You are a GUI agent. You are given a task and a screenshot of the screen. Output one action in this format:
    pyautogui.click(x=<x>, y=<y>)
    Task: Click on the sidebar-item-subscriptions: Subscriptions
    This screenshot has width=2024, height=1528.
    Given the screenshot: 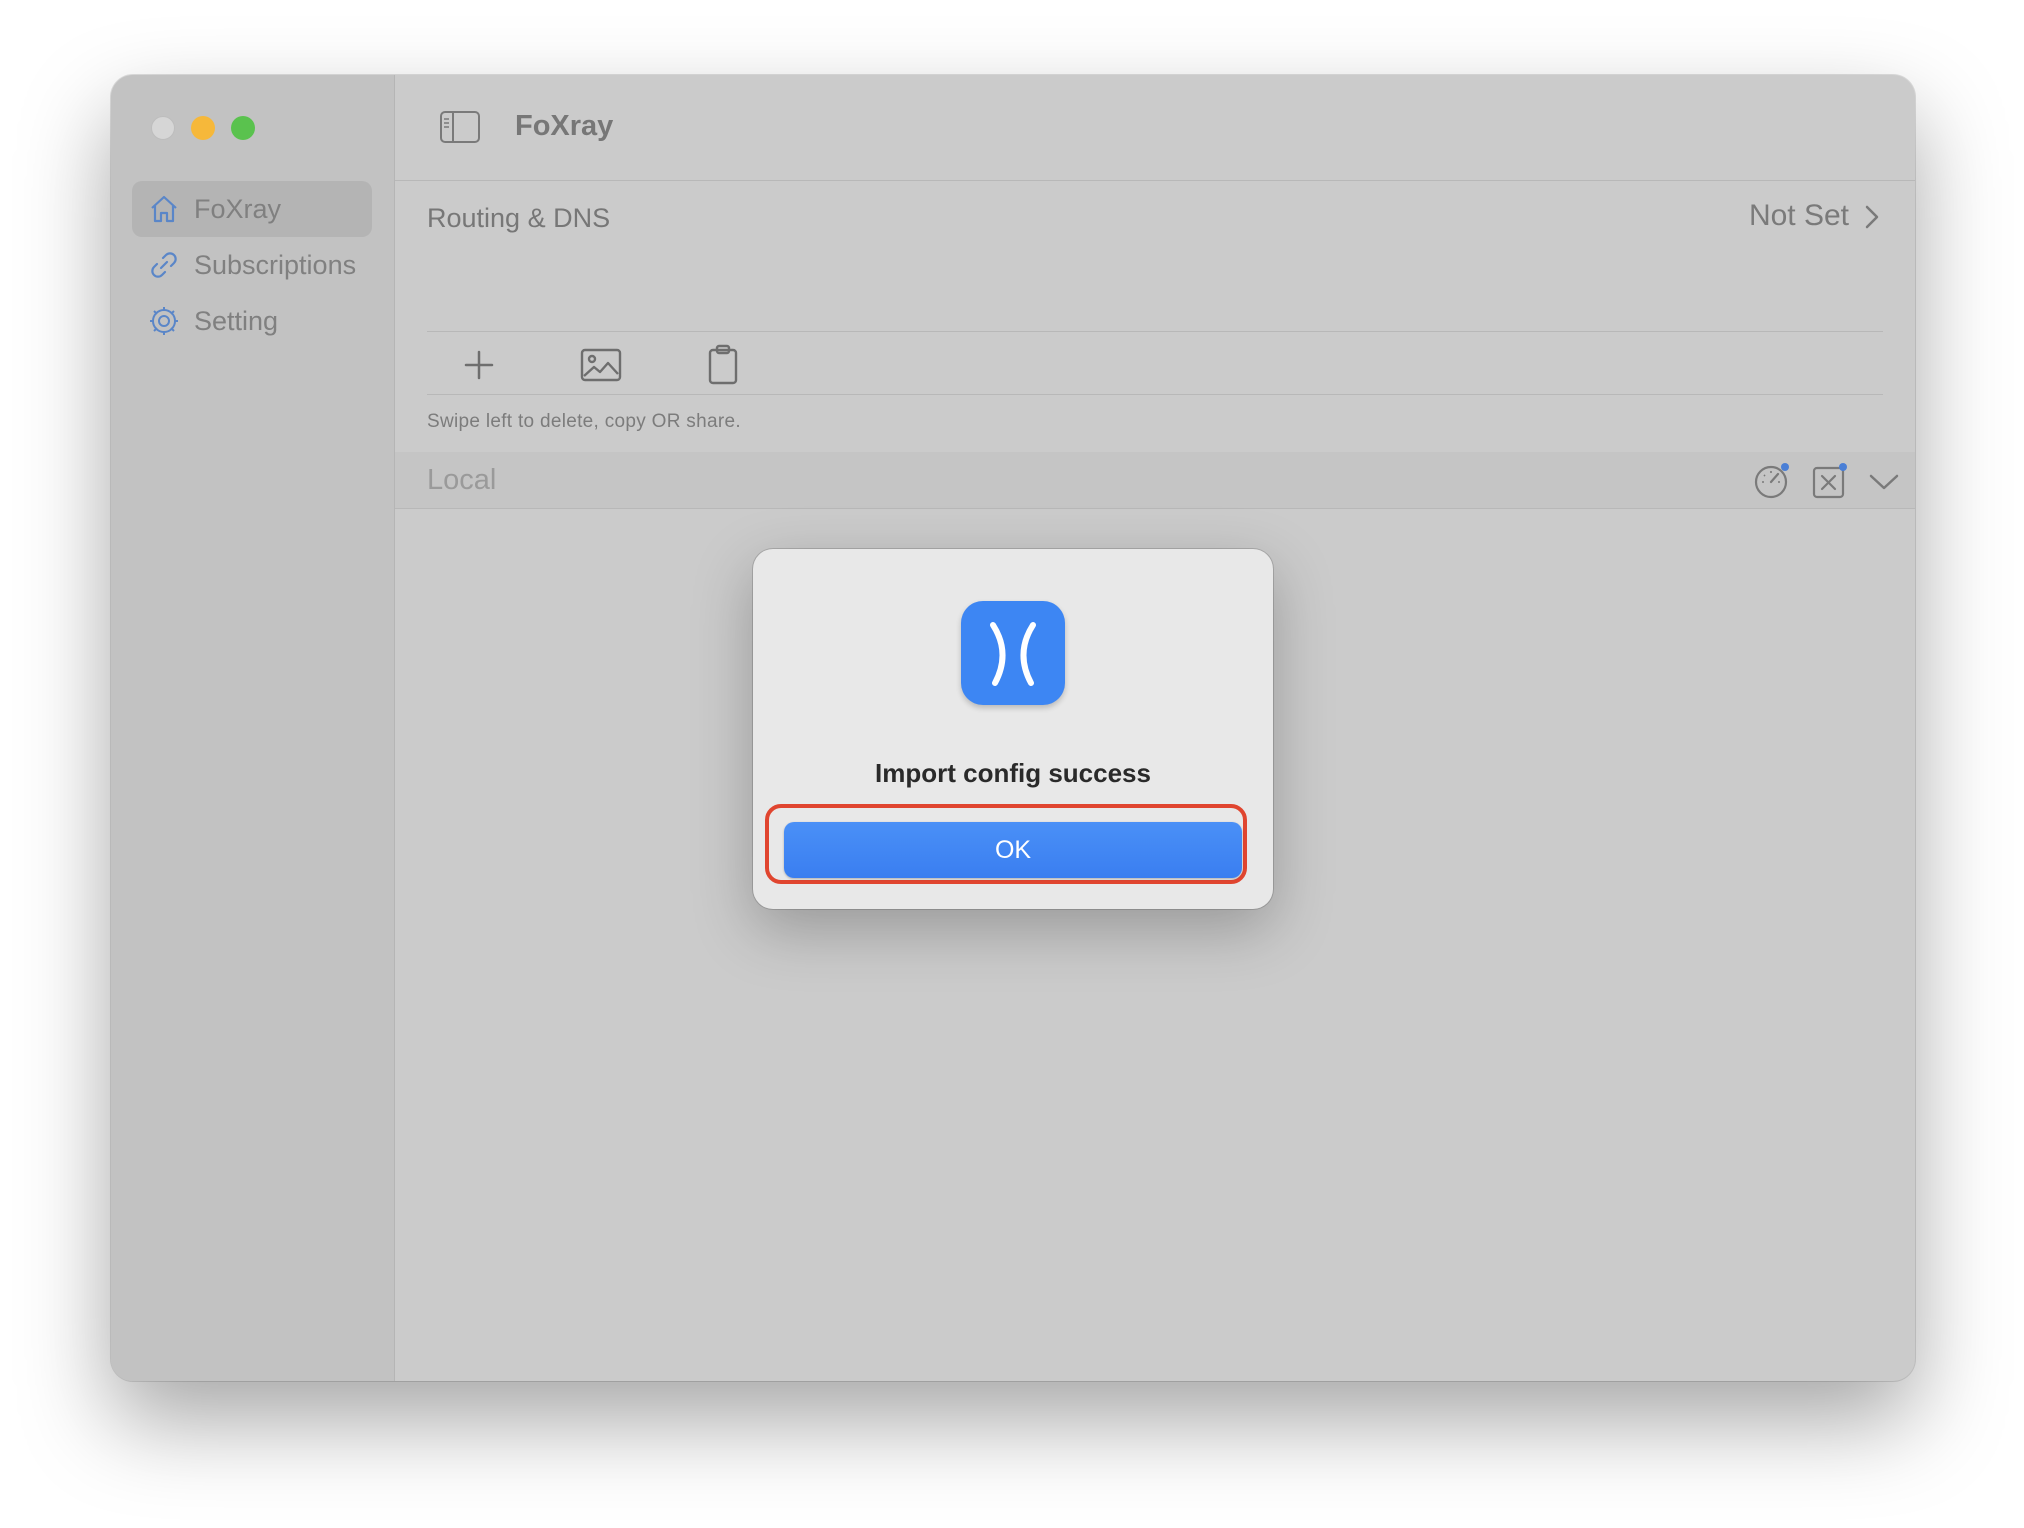 What is the action you would take?
    pyautogui.click(x=252, y=265)
    